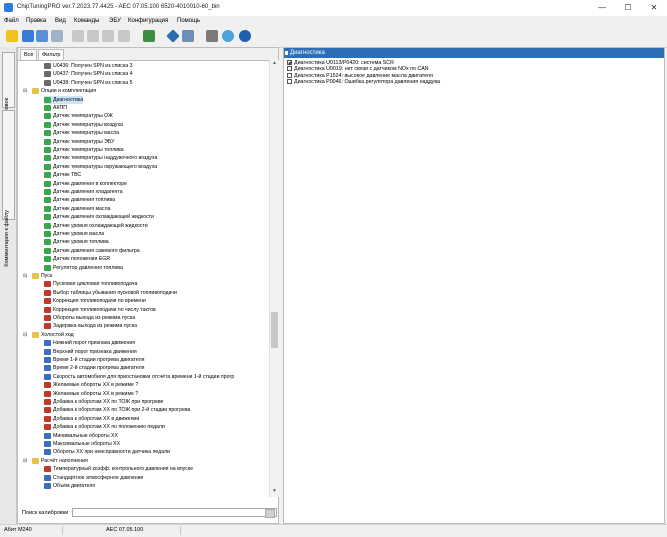 The width and height of the screenshot is (667, 537). I want to click on tree-item: Задержка выхода из режима пуска, so click(90, 326).